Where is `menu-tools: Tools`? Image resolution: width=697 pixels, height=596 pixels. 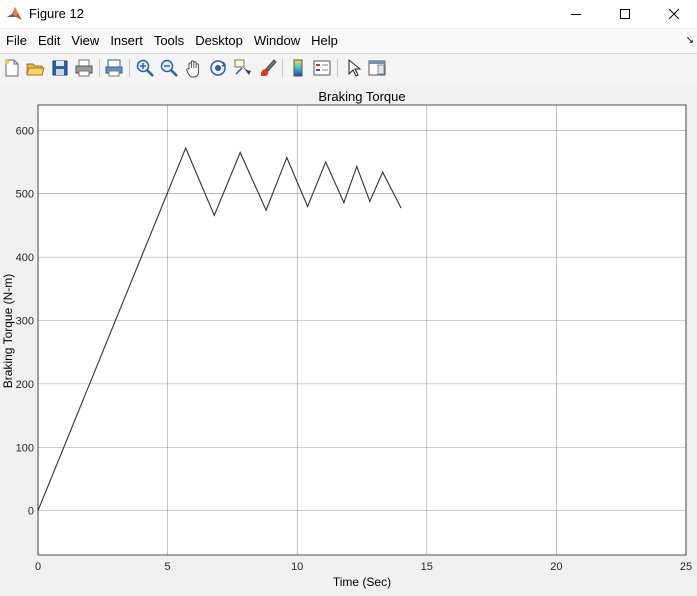
menu-tools: Tools is located at coordinates (168, 41).